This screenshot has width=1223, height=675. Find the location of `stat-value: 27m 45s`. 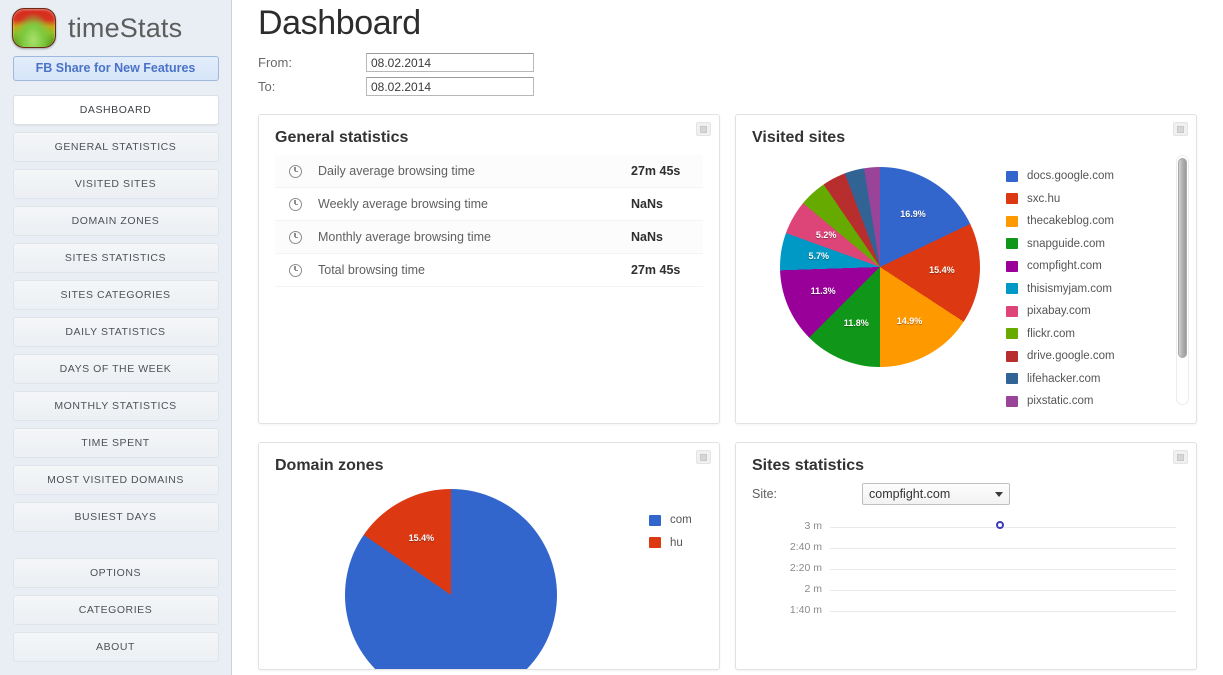

stat-value: 27m 45s is located at coordinates (656, 270).